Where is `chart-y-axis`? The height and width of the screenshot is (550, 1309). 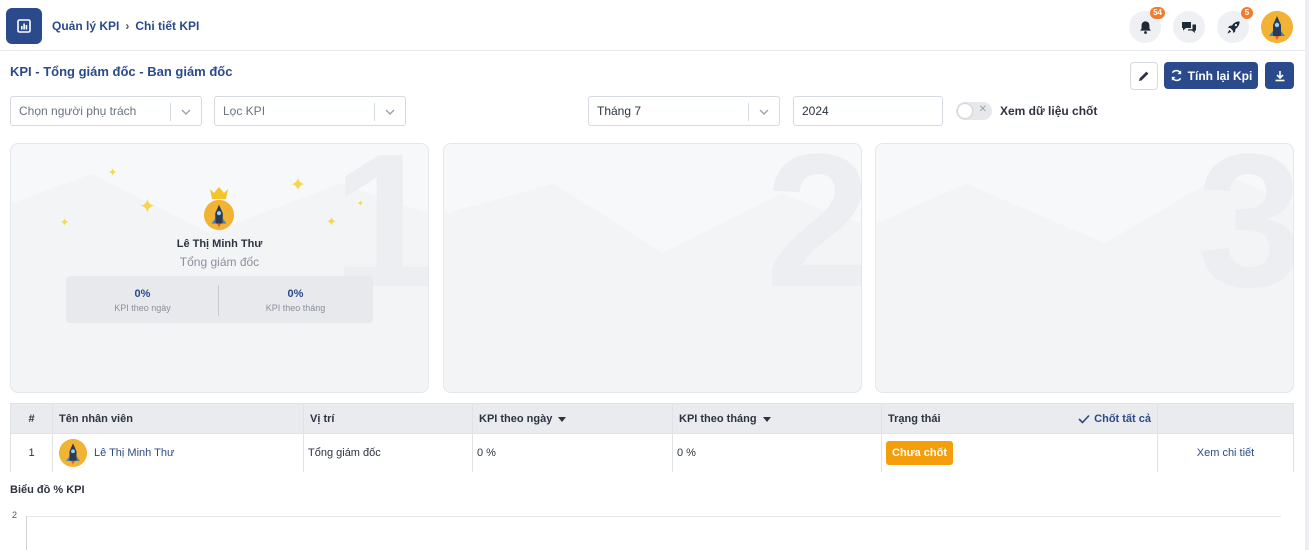 chart-y-axis is located at coordinates (26, 533).